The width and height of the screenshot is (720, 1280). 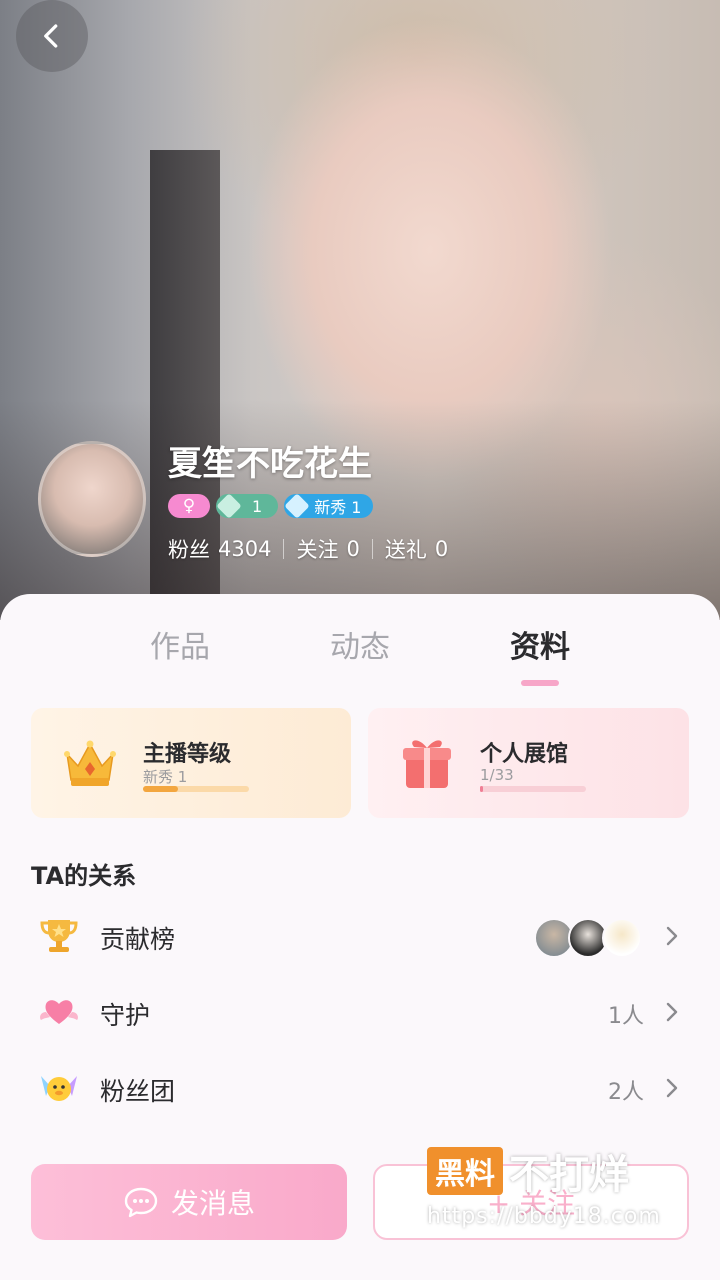 I want to click on gender-badge: ♀, so click(x=189, y=506).